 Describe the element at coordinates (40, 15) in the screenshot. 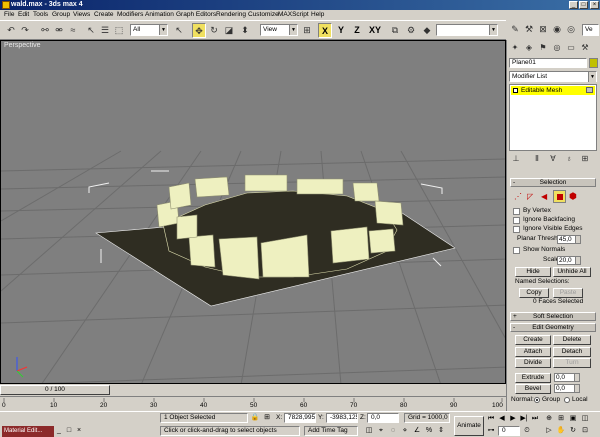

I see `menu-tools: Tools` at that location.